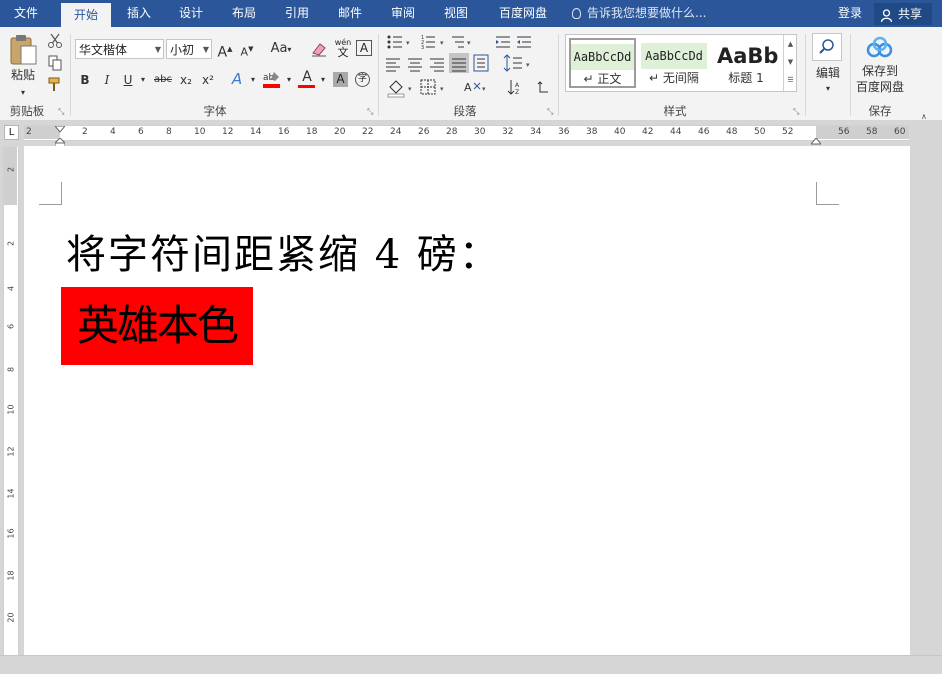  Describe the element at coordinates (592, 132) in the screenshot. I see `ruler-tick-label: 38` at that location.